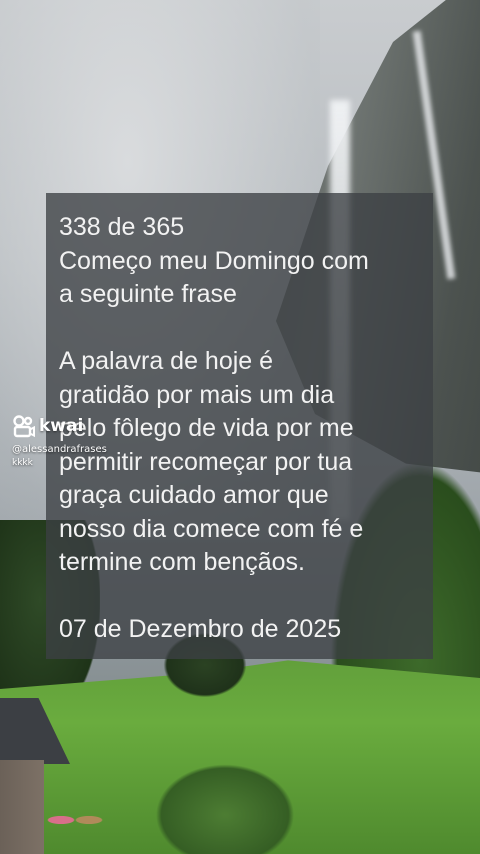 This screenshot has width=480, height=854. I want to click on kwai-watermark: kwai, so click(47, 426).